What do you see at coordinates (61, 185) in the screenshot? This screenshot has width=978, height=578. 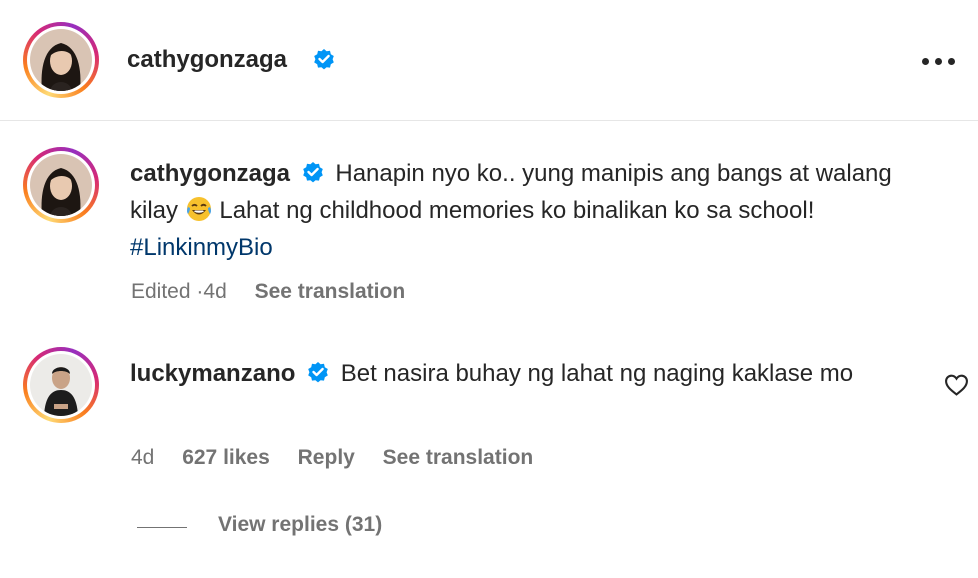 I see `caption-author-avatar` at bounding box center [61, 185].